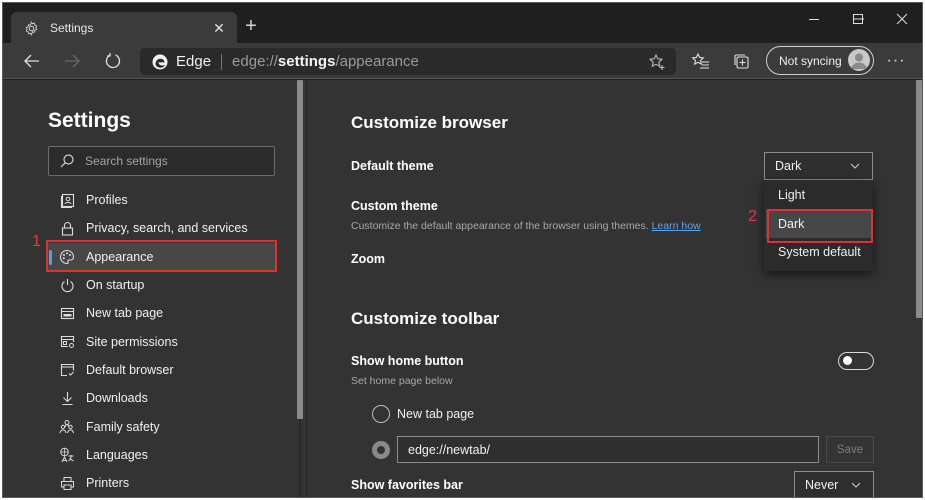 The height and width of the screenshot is (500, 925). What do you see at coordinates (392, 166) in the screenshot?
I see `default-theme-label: Default theme` at bounding box center [392, 166].